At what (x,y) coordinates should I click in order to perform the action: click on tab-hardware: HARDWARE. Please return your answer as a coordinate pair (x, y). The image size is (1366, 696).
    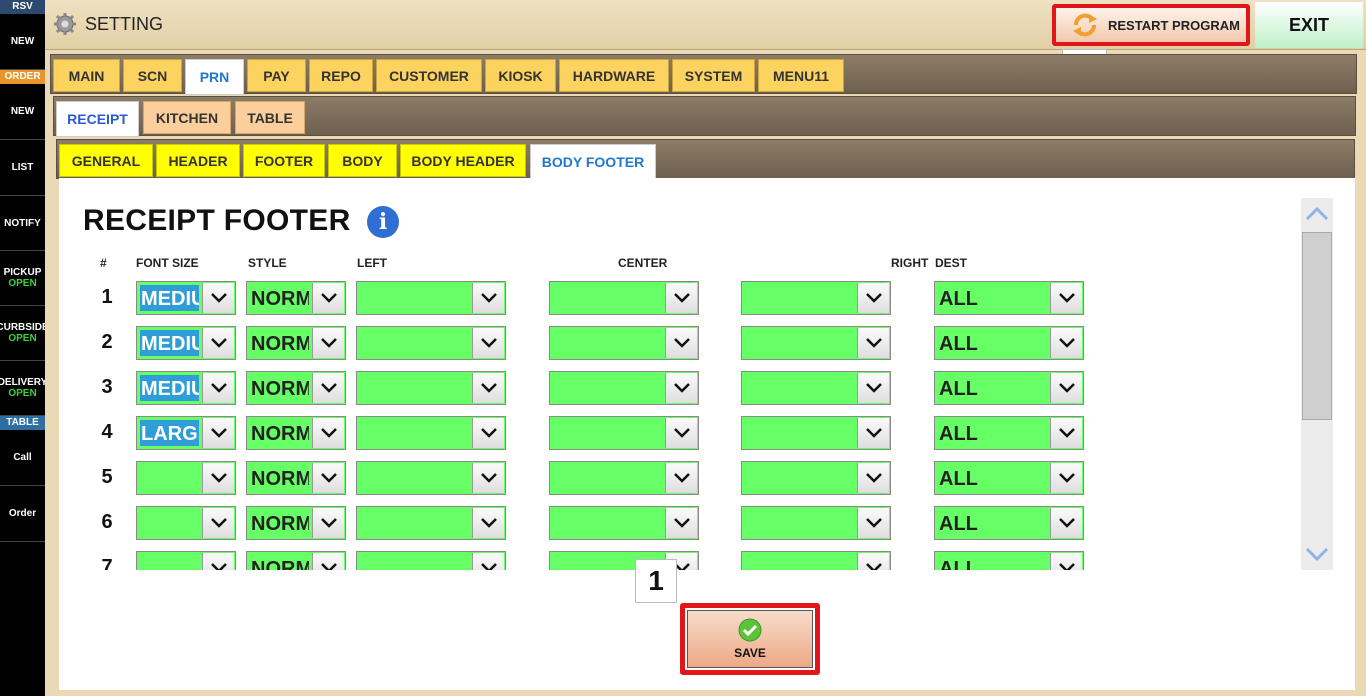
    Looking at the image, I should click on (614, 75).